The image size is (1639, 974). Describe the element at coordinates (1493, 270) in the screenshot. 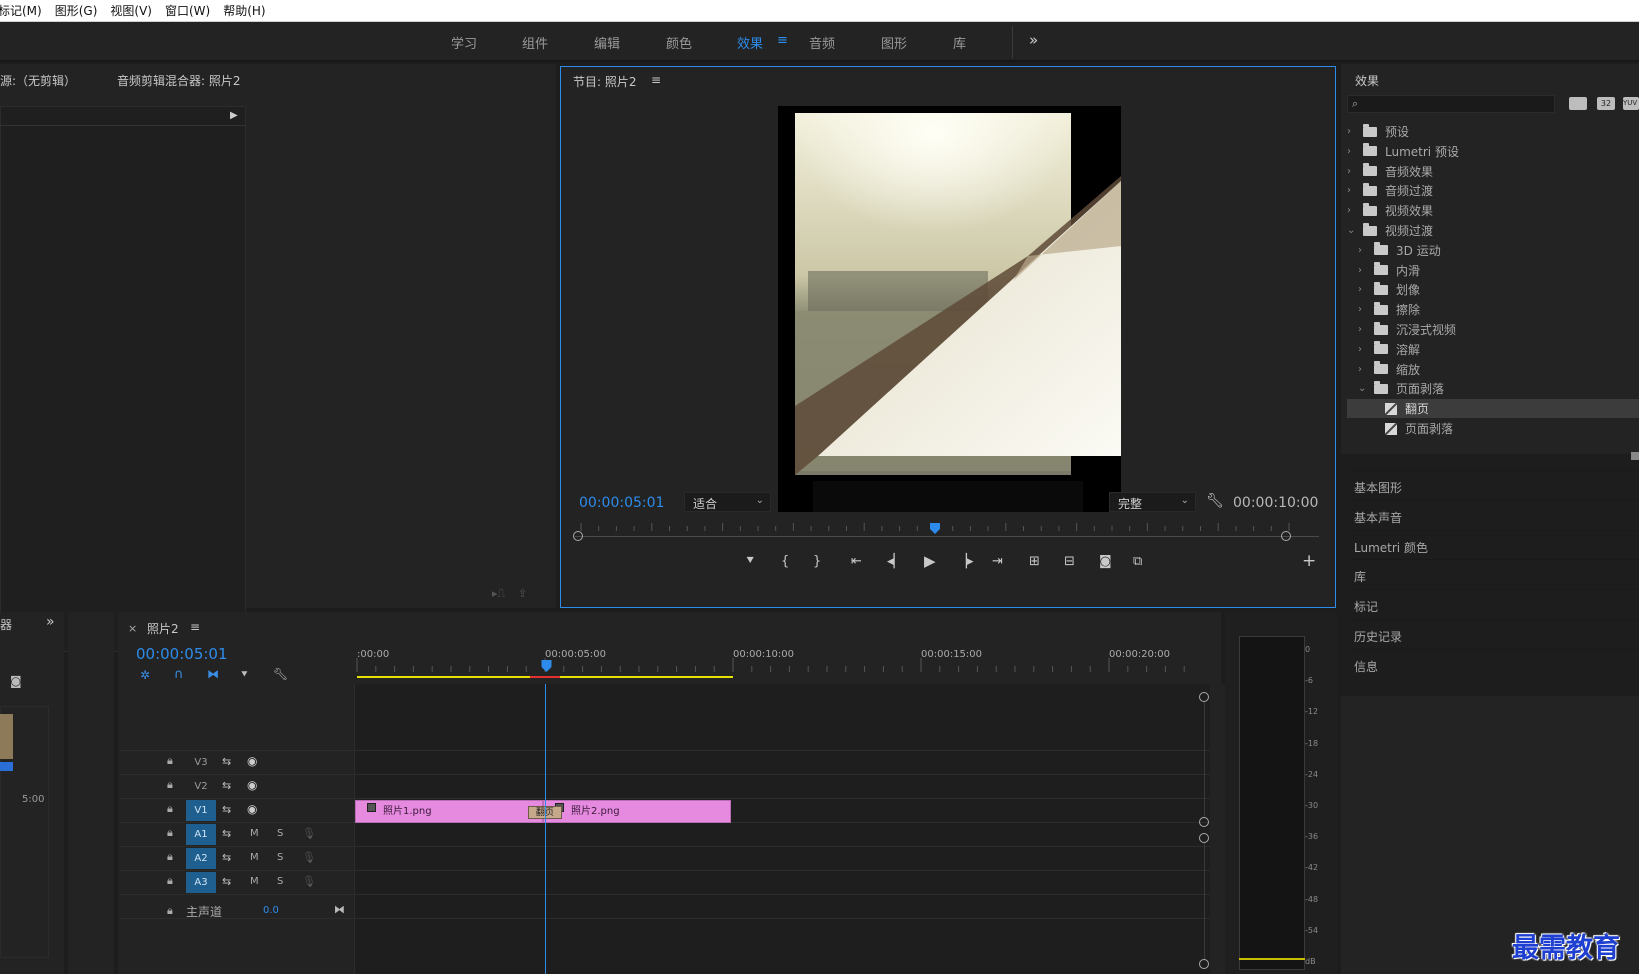

I see `effects-folder: › 内滑` at that location.